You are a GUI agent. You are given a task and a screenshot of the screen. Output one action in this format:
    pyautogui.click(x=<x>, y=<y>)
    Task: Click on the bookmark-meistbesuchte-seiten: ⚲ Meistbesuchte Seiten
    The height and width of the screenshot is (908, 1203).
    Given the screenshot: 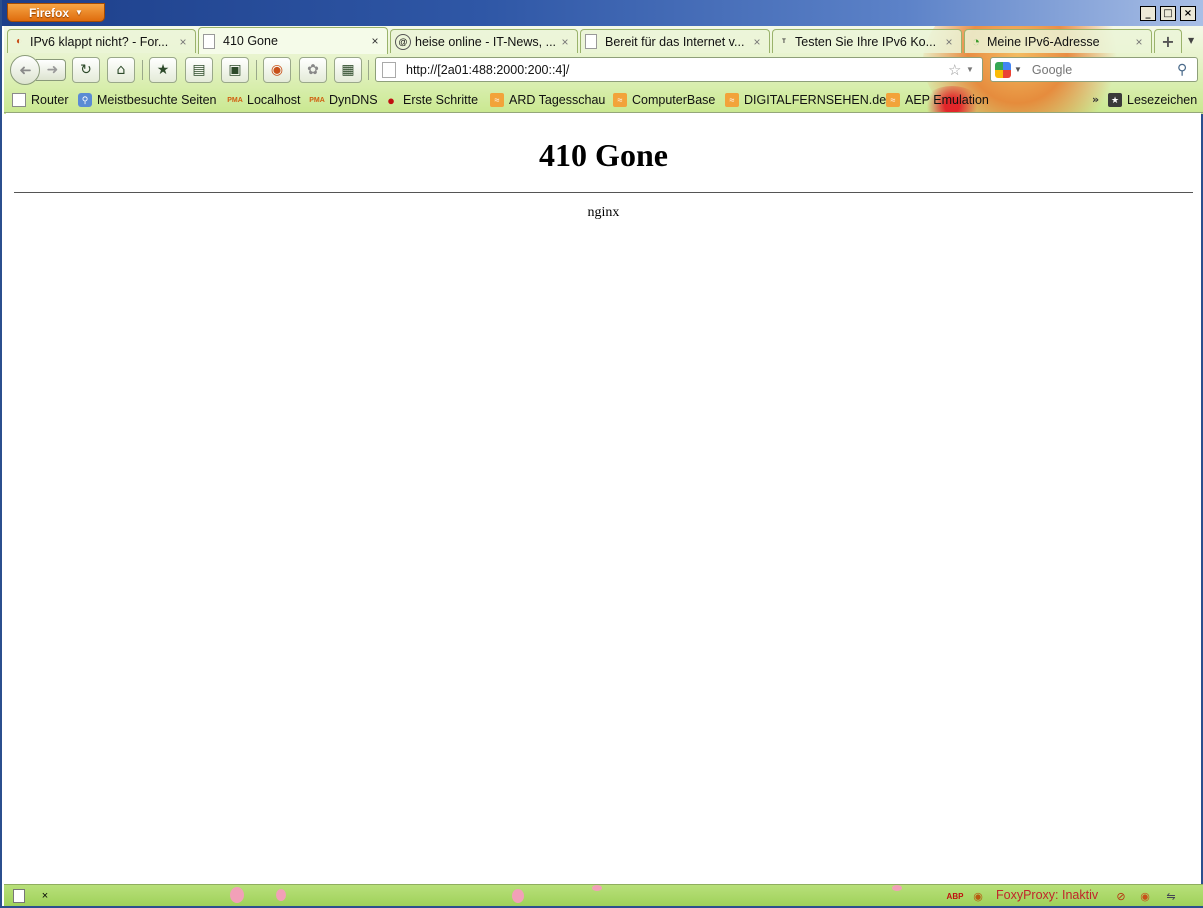 What is the action you would take?
    pyautogui.click(x=147, y=100)
    